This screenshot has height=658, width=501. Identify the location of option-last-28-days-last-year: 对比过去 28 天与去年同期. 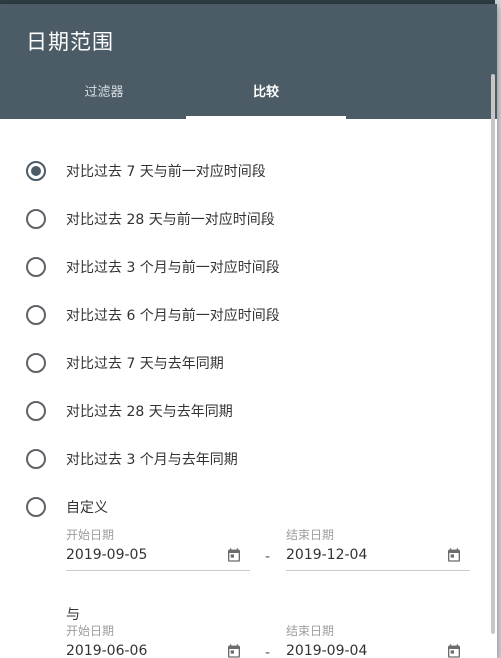
(129, 411).